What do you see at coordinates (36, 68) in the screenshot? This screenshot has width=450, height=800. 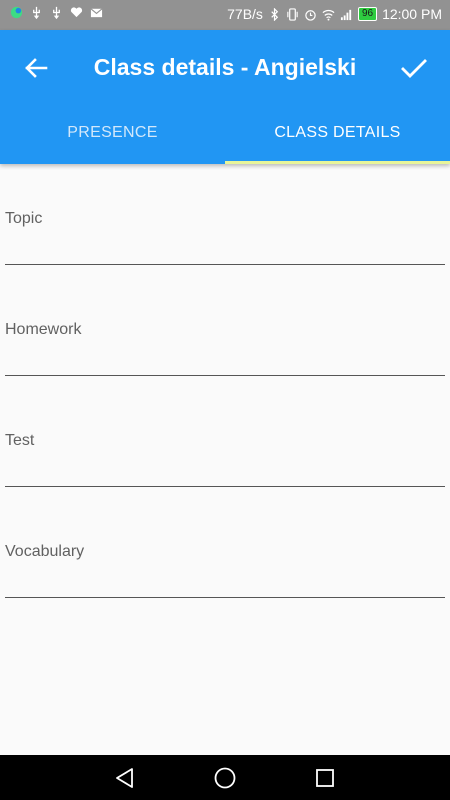 I see `arrow-back-icon` at bounding box center [36, 68].